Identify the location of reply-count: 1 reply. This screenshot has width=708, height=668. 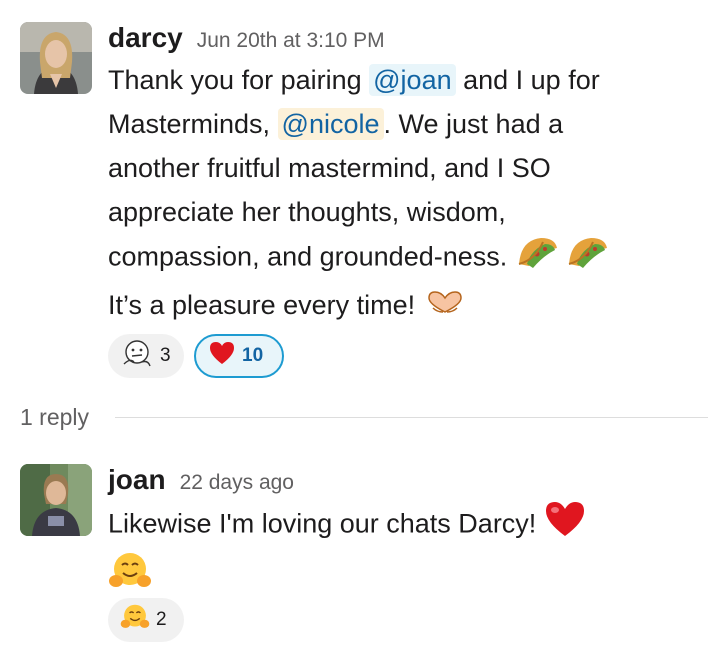
(54, 417).